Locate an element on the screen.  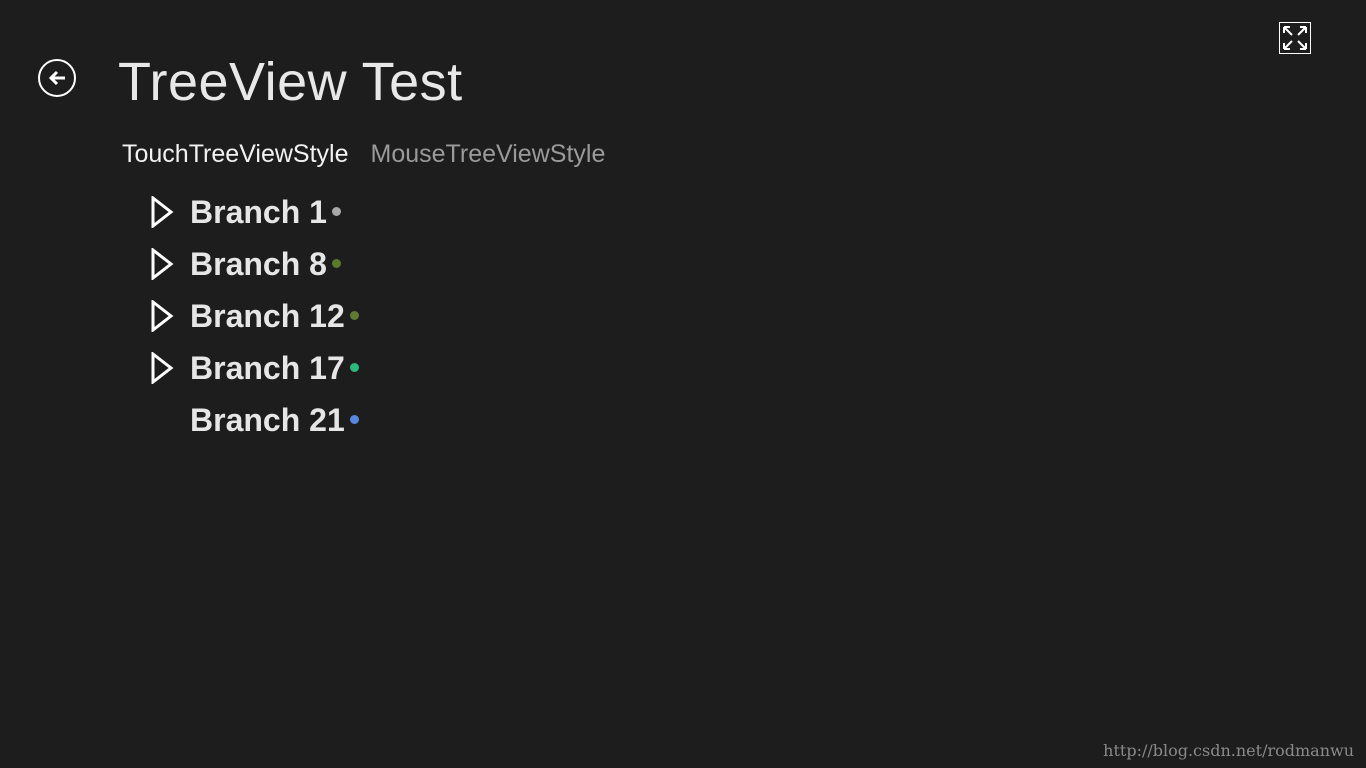
tree-node-branch-17: Branch 17 is located at coordinates (254, 368).